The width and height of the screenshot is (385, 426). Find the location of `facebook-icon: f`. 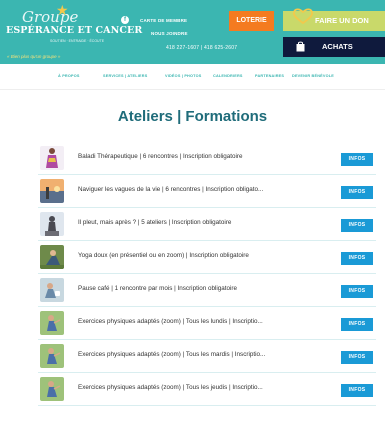

facebook-icon: f is located at coordinates (125, 20).